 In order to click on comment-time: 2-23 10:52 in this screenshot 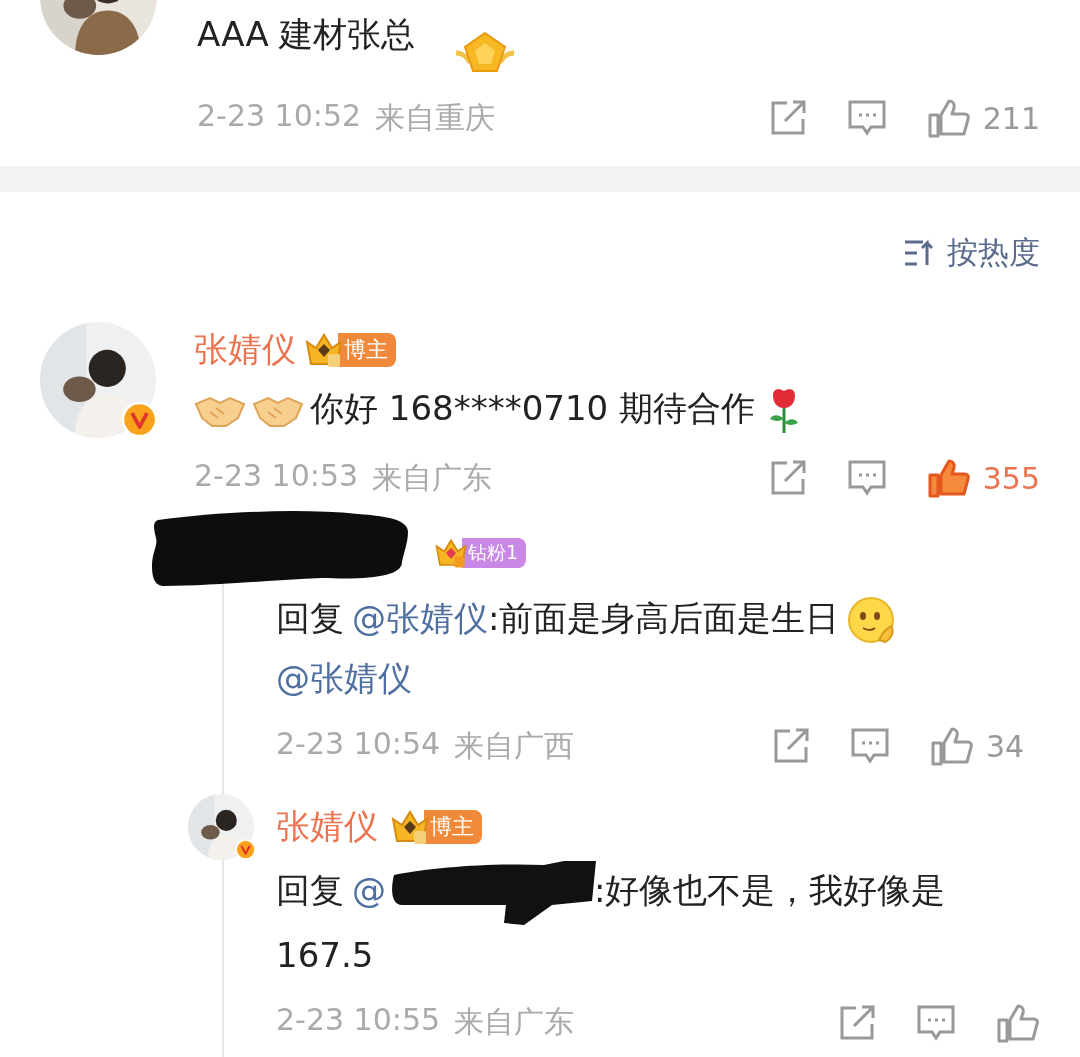, I will do `click(279, 116)`.